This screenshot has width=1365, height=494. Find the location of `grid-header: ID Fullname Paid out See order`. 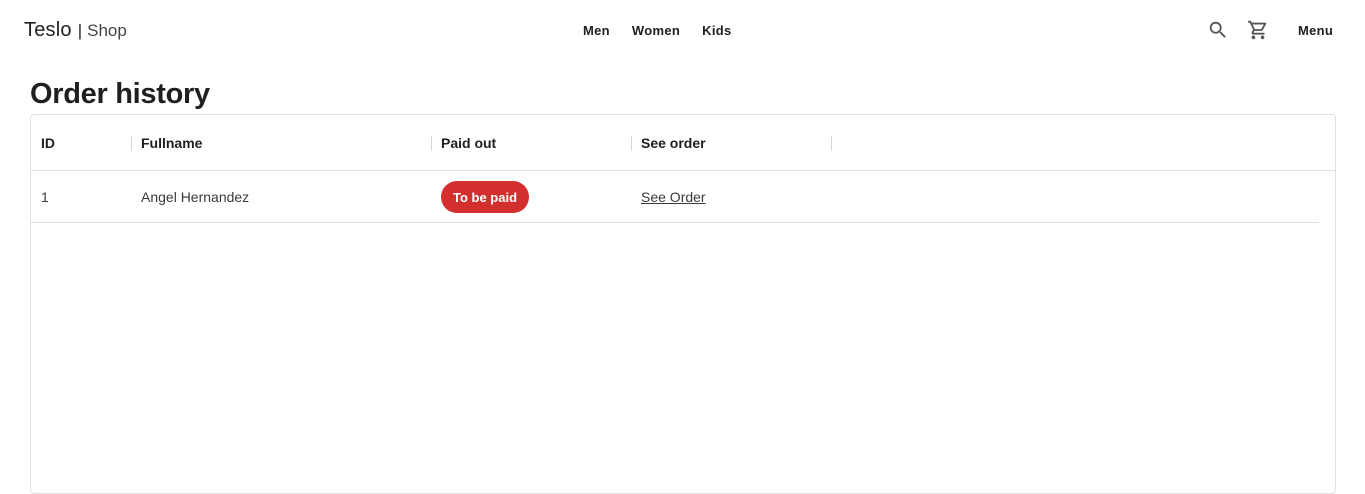

grid-header: ID Fullname Paid out See order is located at coordinates (683, 143).